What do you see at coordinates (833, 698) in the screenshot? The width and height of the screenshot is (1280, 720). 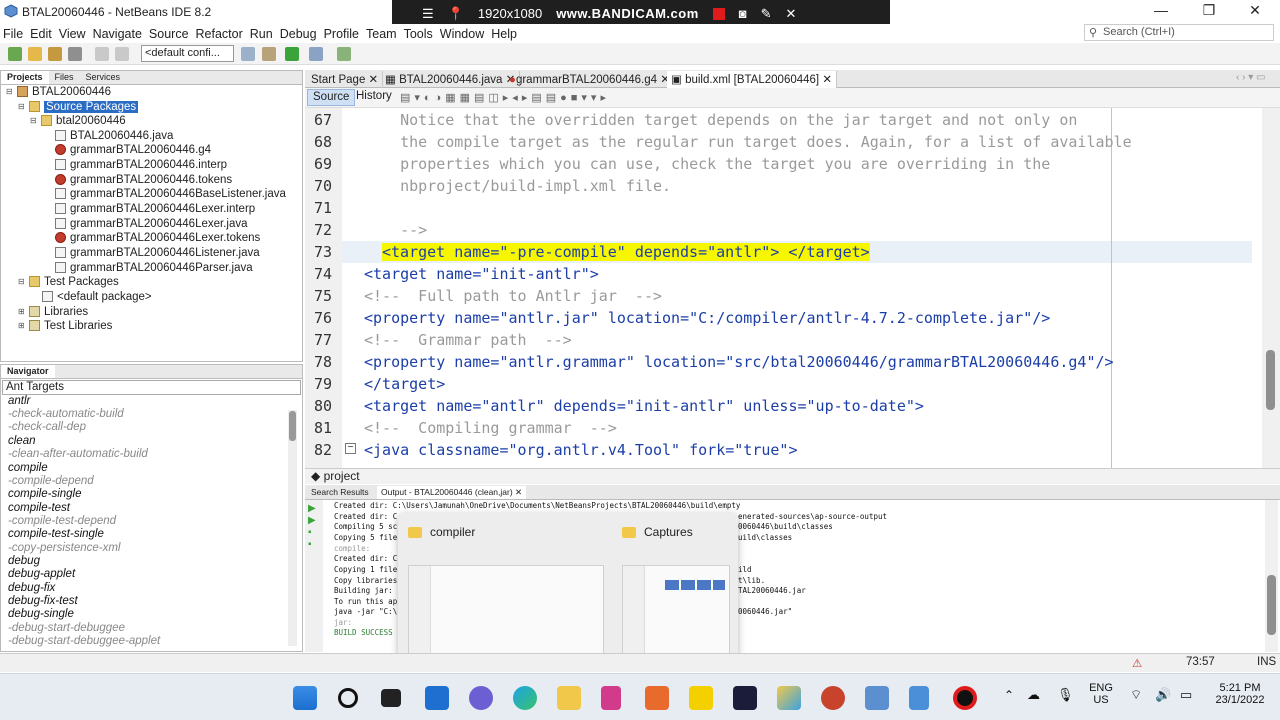 I see `powerpoint-icon` at bounding box center [833, 698].